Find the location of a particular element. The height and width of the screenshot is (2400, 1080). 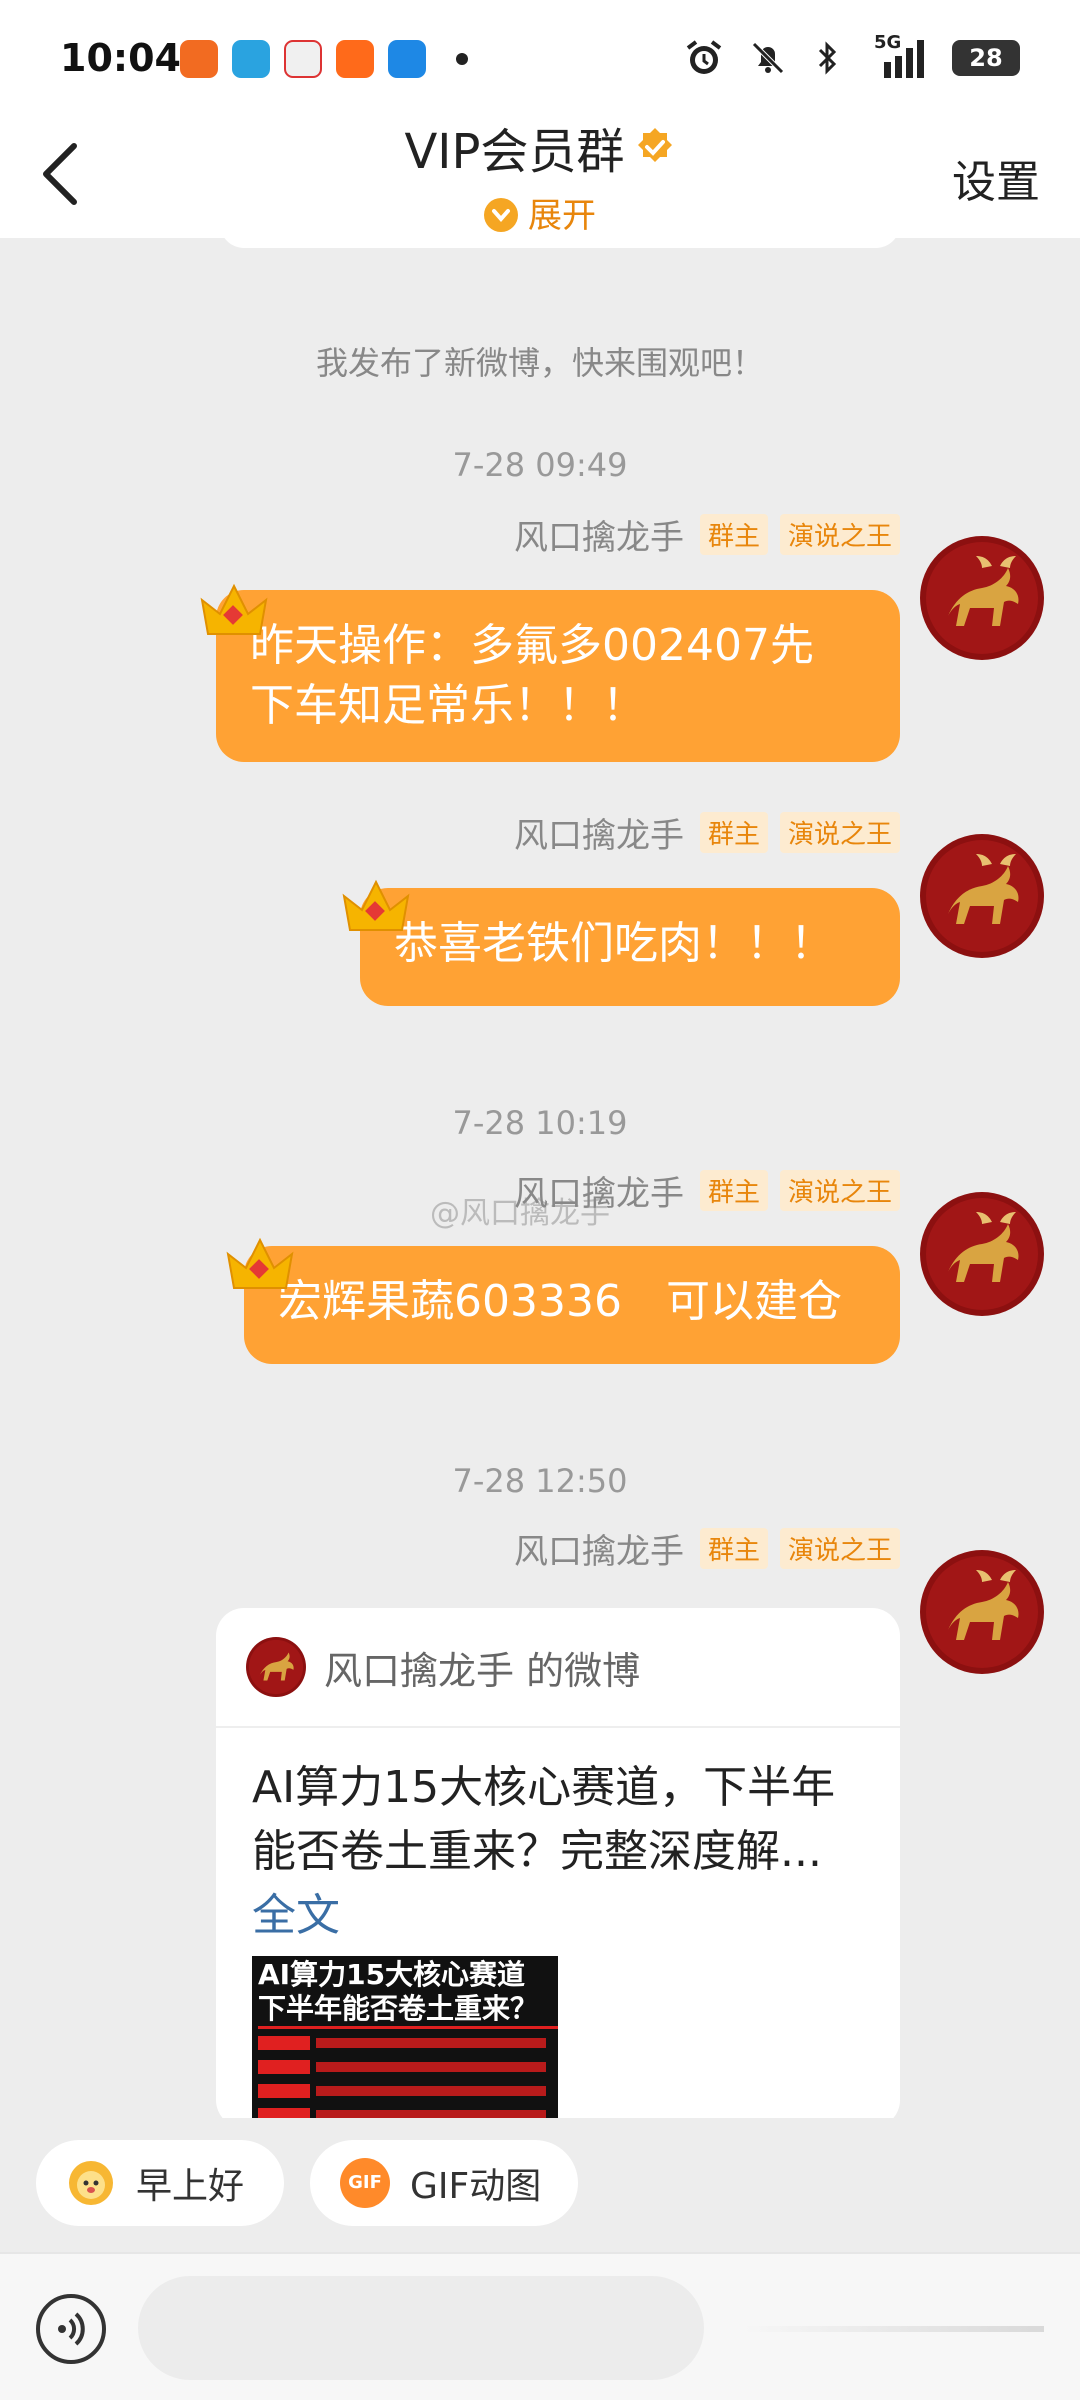

previous-card-edge is located at coordinates (560, 243).